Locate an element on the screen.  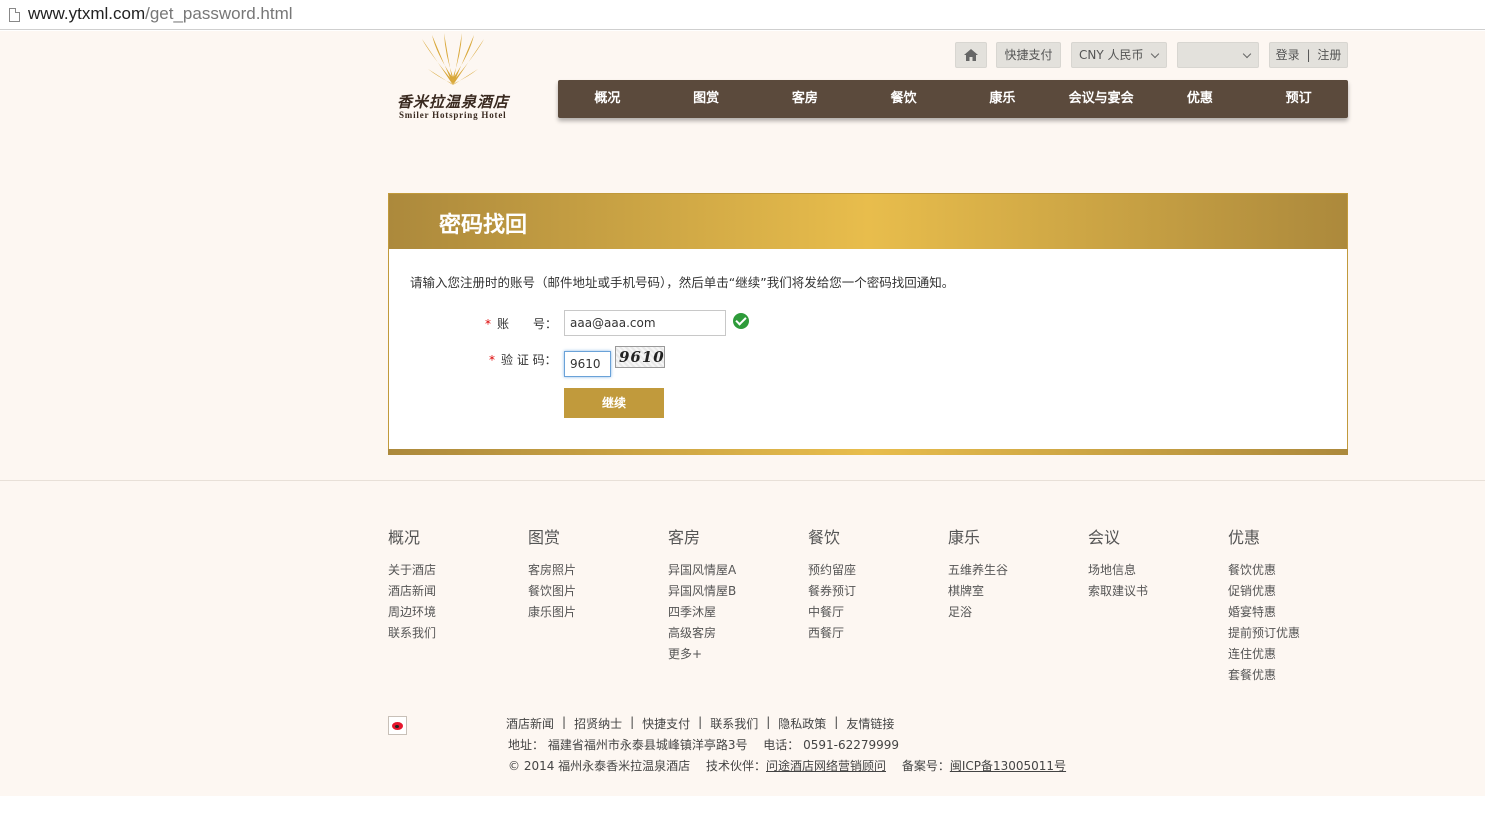
icp-link: 闽ICP备13005011号 is located at coordinates (1008, 766).